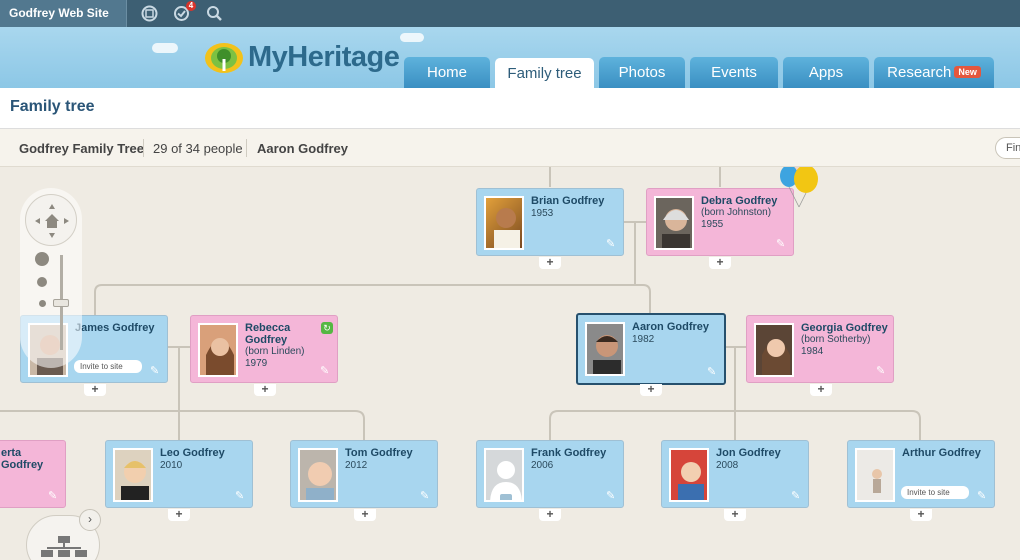 The height and width of the screenshot is (560, 1020). What do you see at coordinates (268, 328) in the screenshot?
I see `person-name-line1: Rebecca` at bounding box center [268, 328].